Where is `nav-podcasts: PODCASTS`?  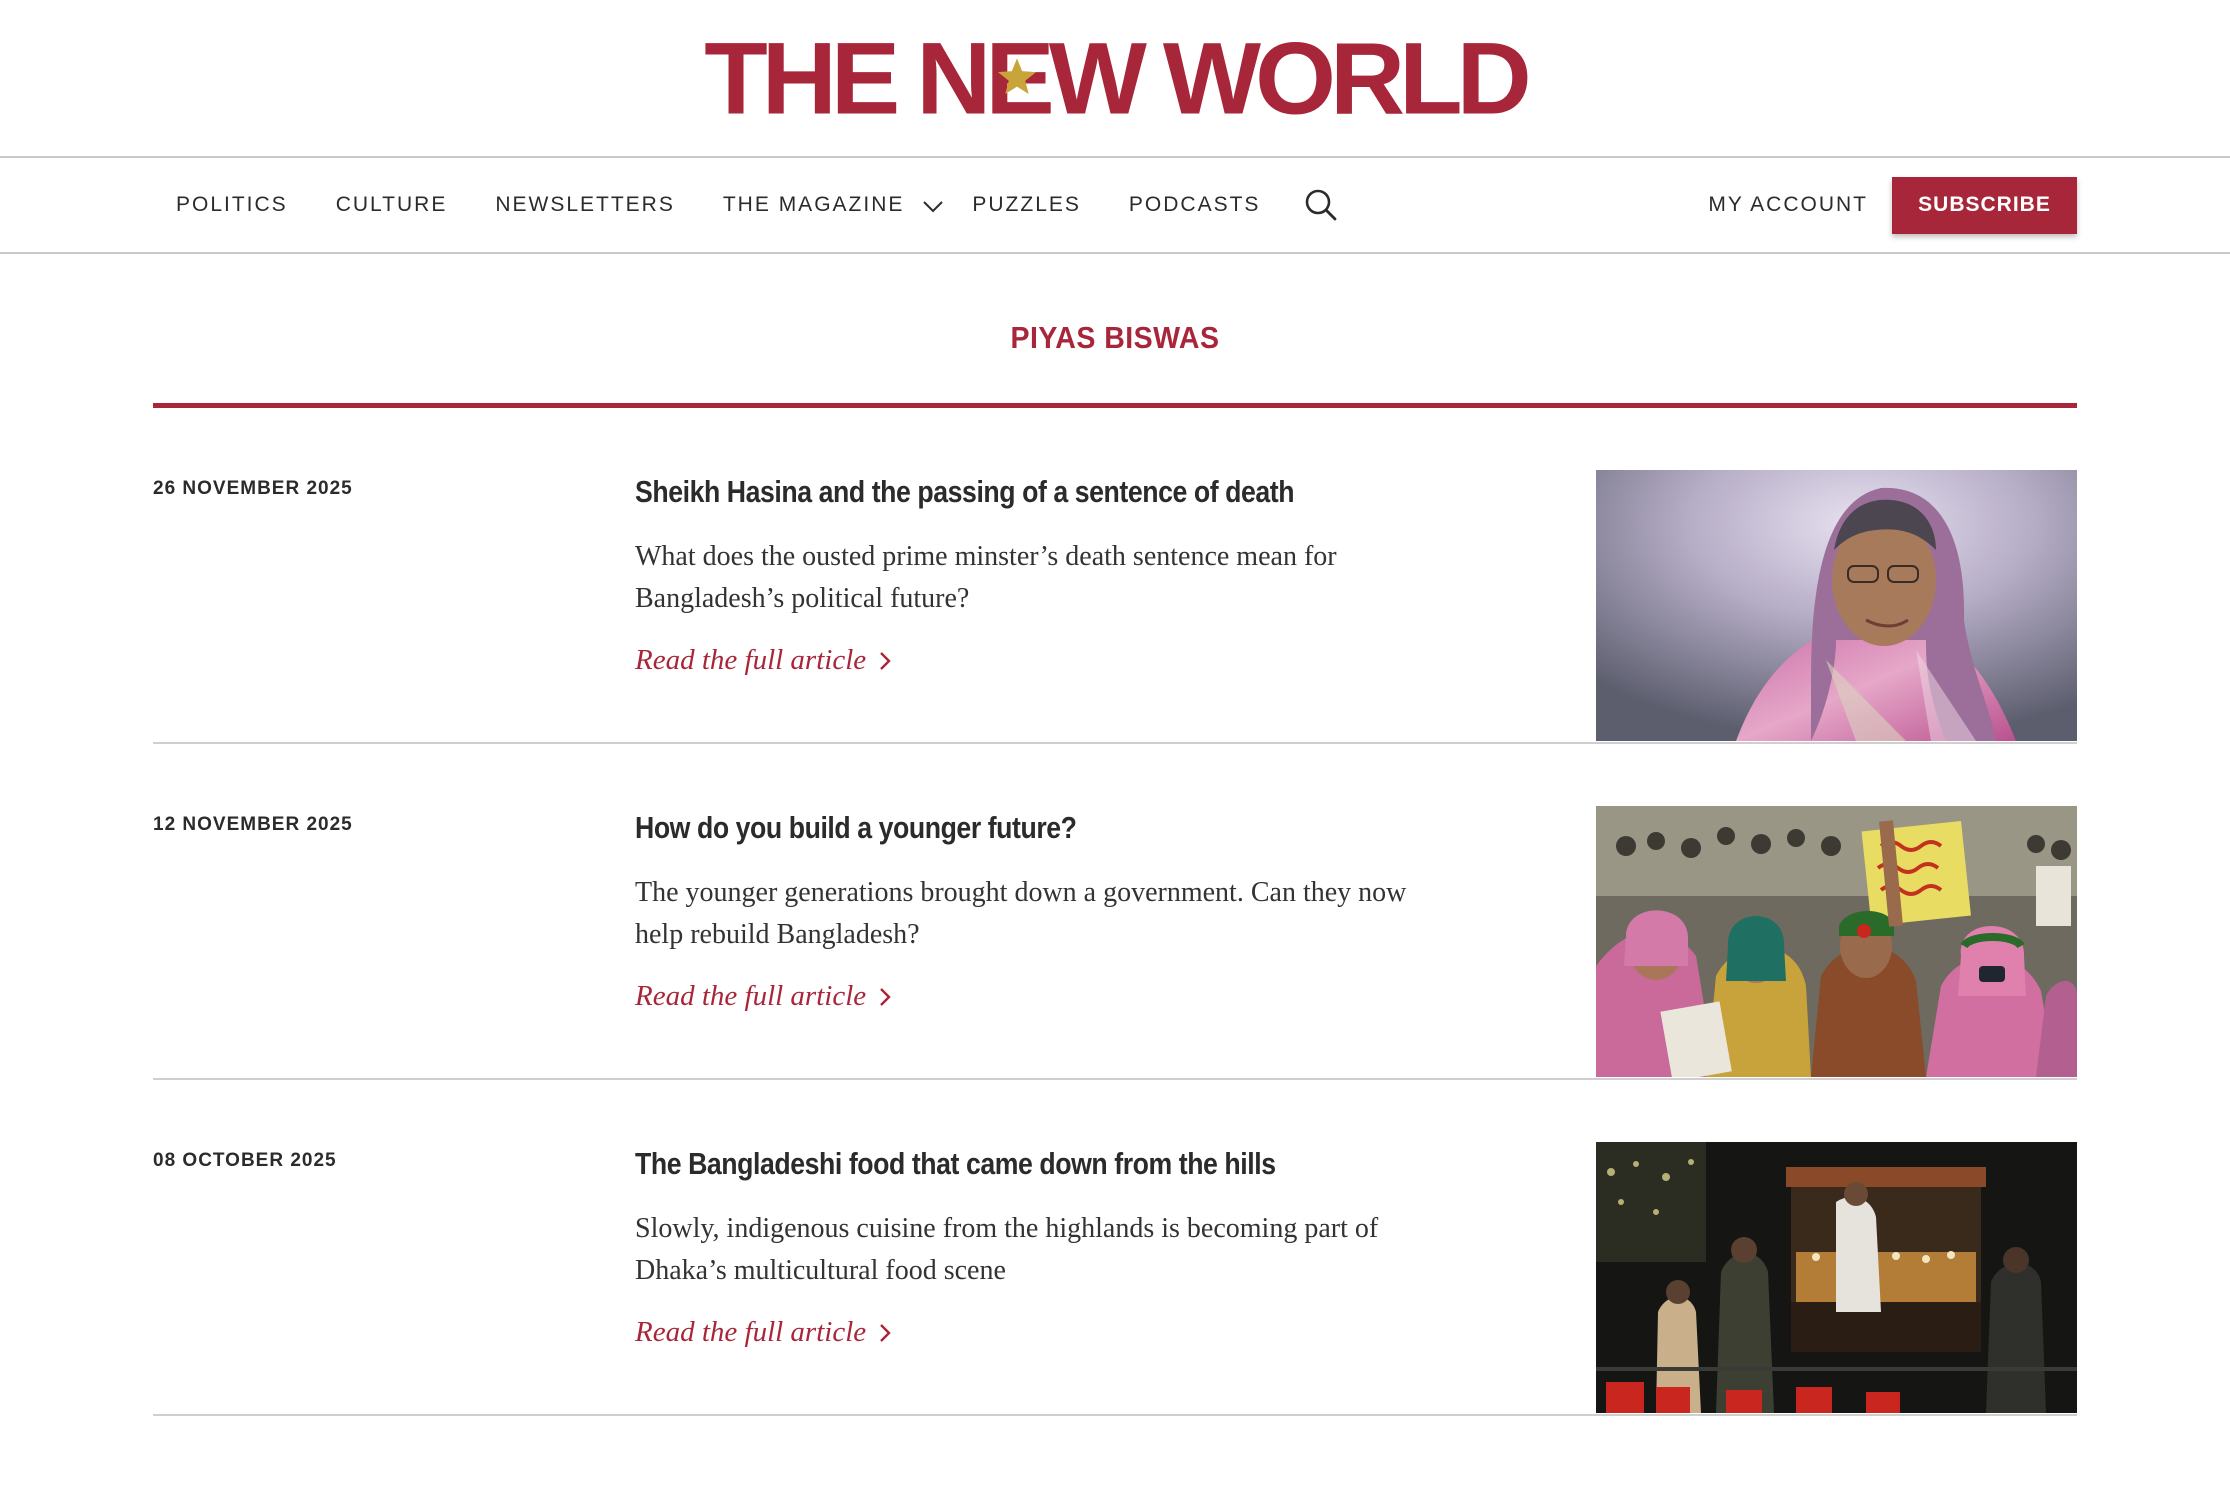 nav-podcasts: PODCASTS is located at coordinates (1195, 205).